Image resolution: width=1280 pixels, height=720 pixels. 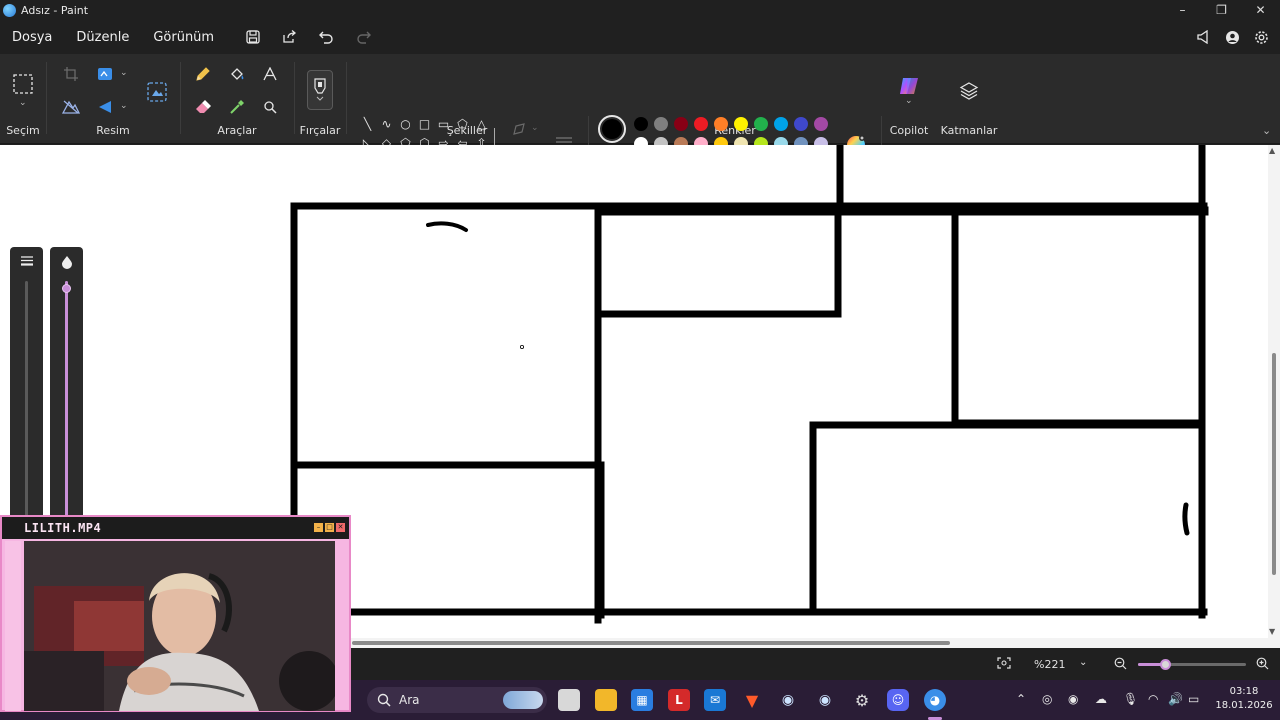 I want to click on volume-icon: 🔊, so click(x=1175, y=699).